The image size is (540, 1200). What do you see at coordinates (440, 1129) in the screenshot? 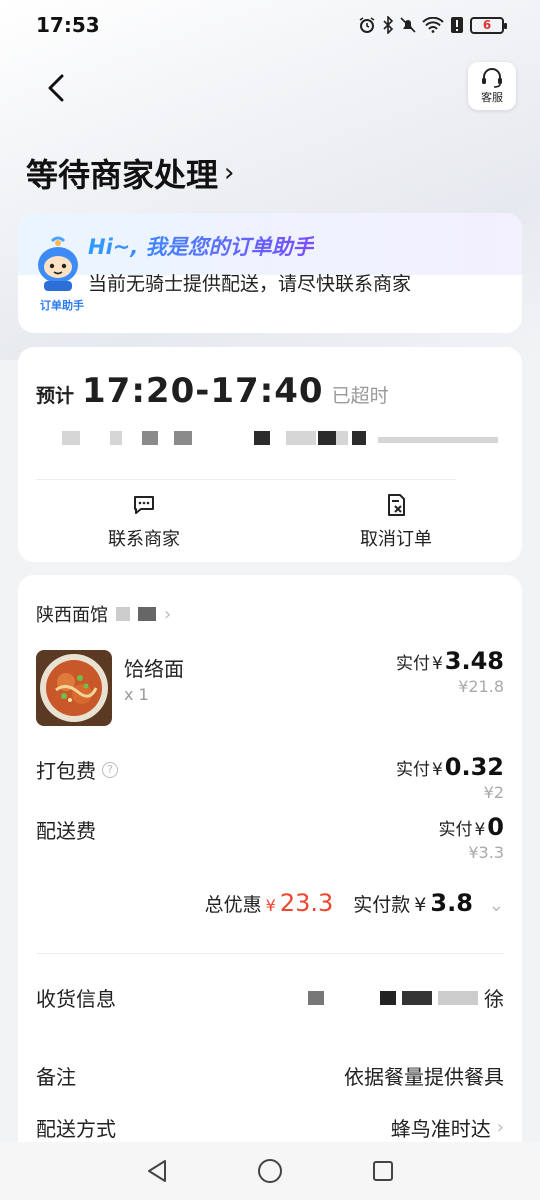
I see `delivery-method-value: 蜂鸟准时达` at bounding box center [440, 1129].